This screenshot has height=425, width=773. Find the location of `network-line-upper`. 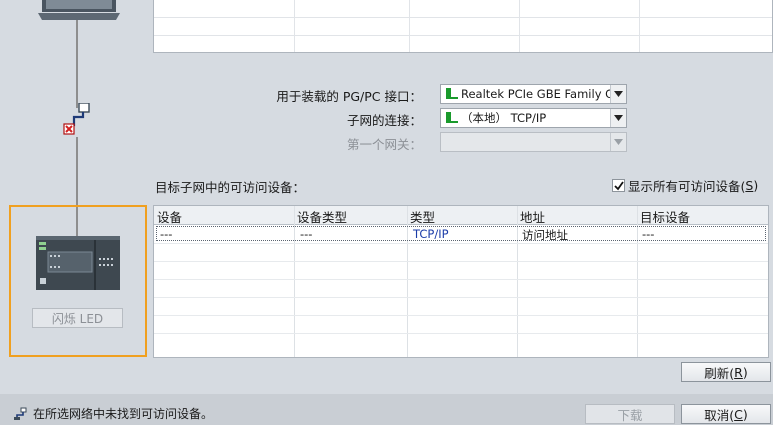

network-line-upper is located at coordinates (77, 64).